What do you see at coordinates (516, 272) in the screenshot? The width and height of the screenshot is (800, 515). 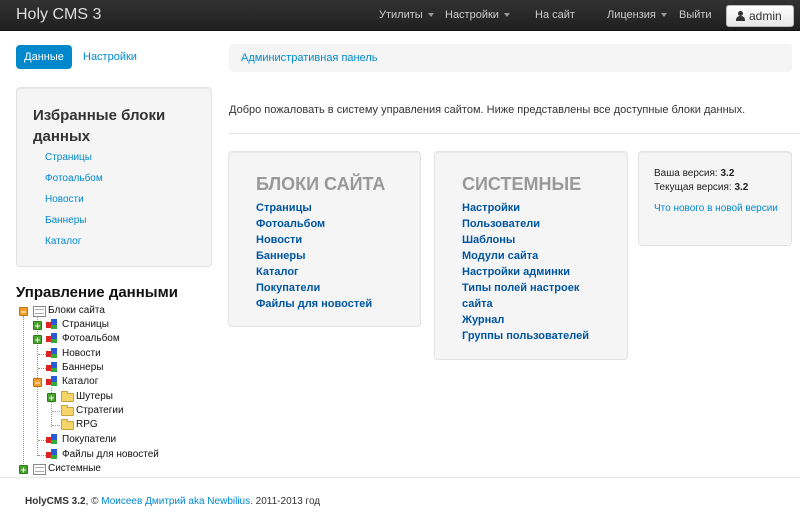 I see `system-link-admin-settings: Настройки админки` at bounding box center [516, 272].